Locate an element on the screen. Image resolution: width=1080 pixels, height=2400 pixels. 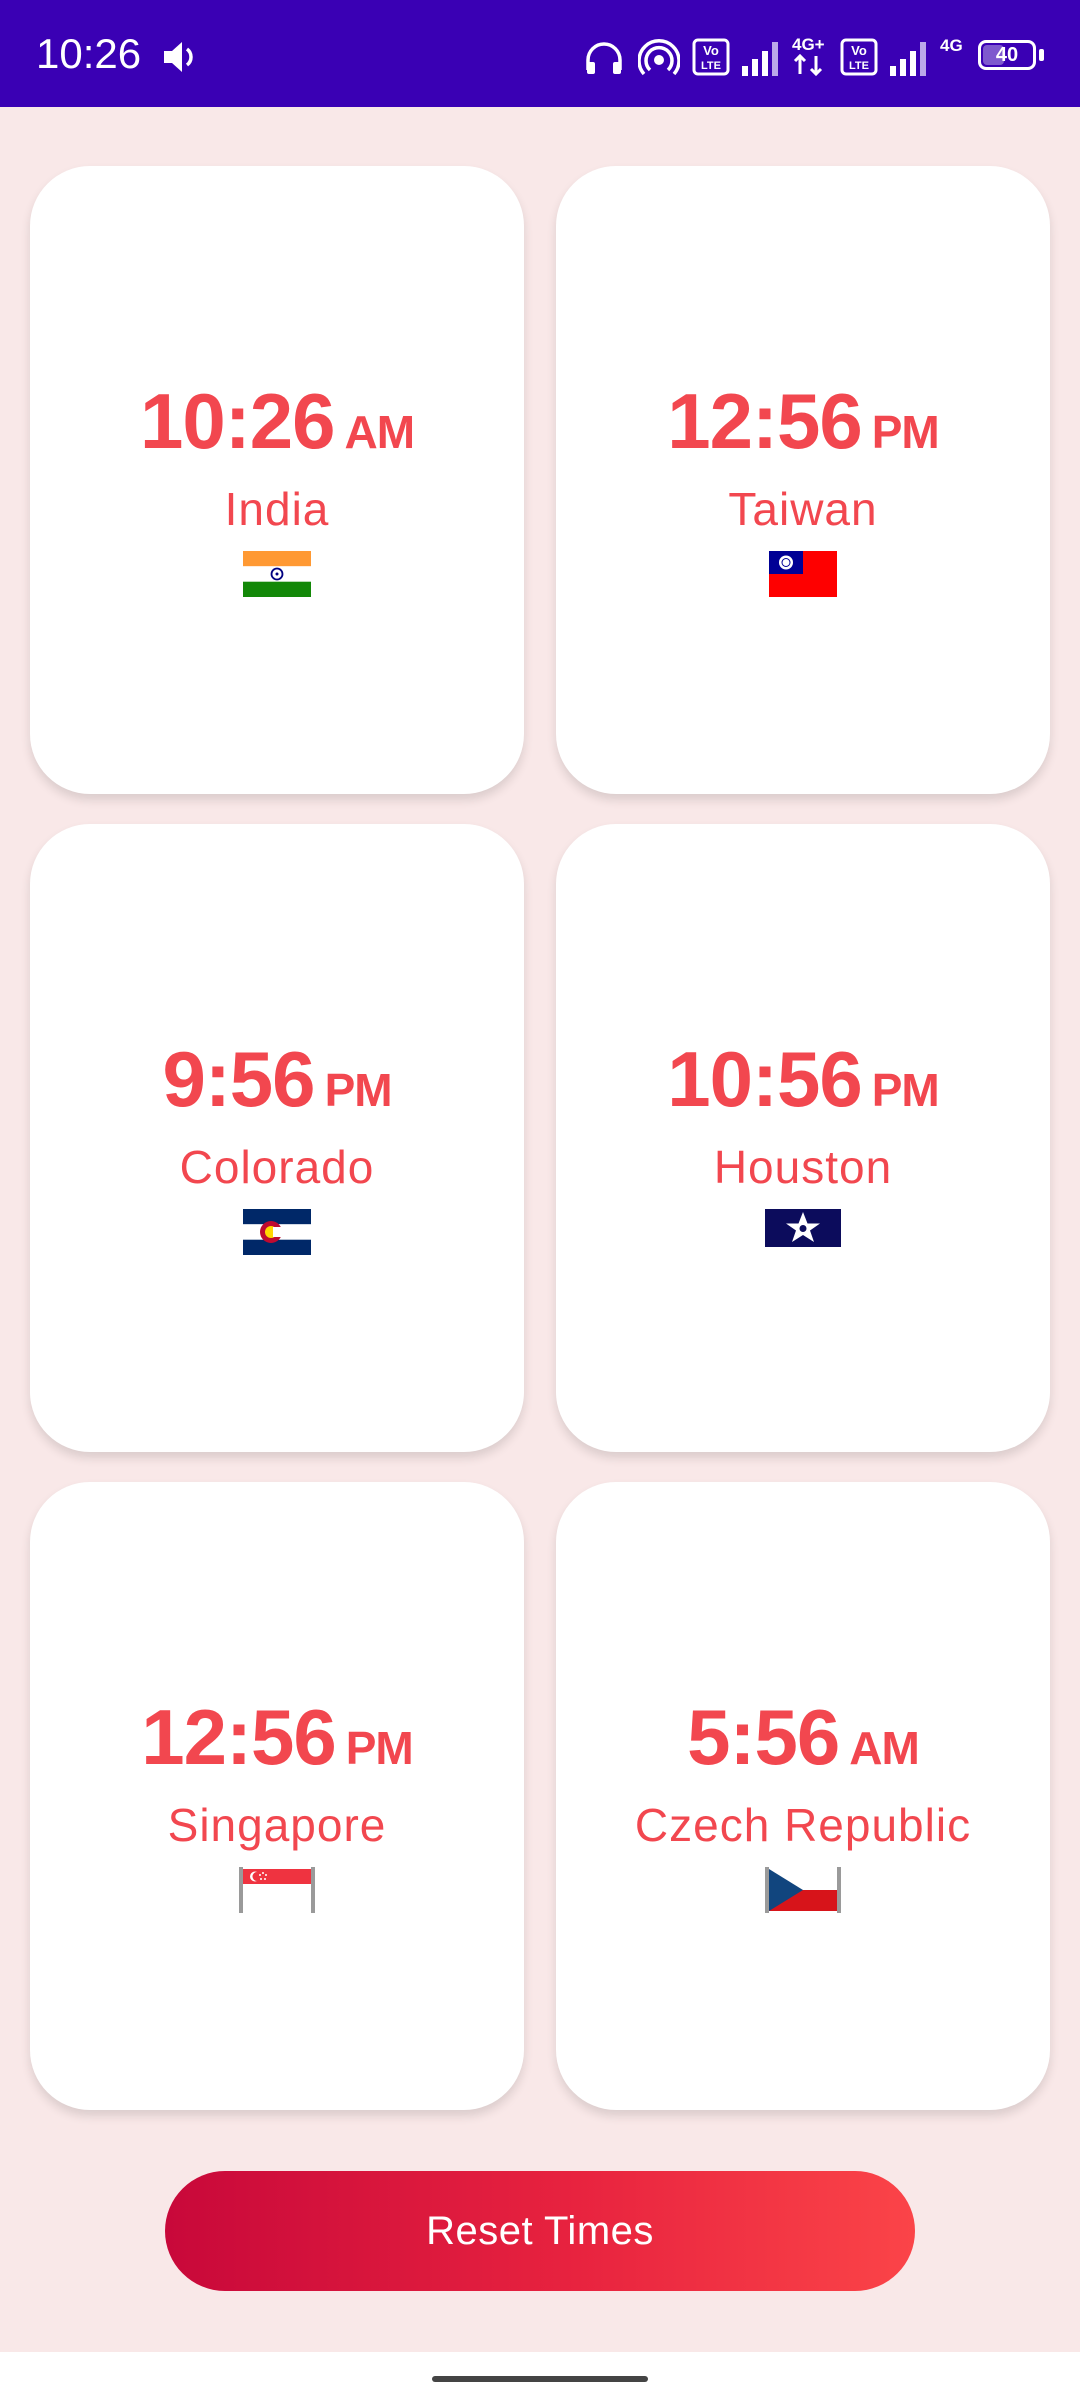
czech-republic-flag-icon is located at coordinates (803, 1890).